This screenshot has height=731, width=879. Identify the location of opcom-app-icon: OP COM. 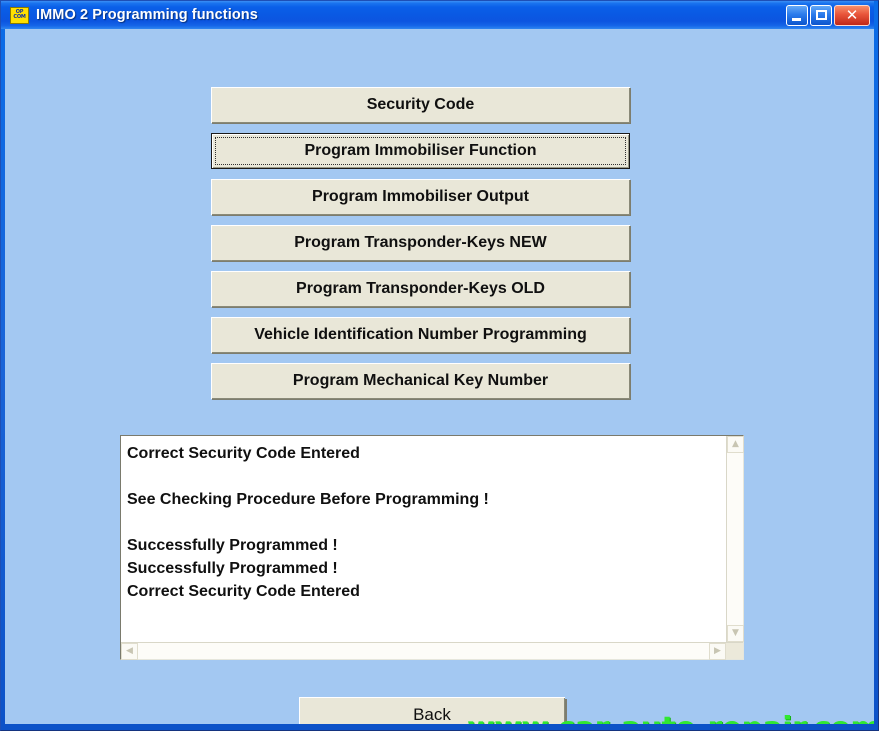
(19, 15).